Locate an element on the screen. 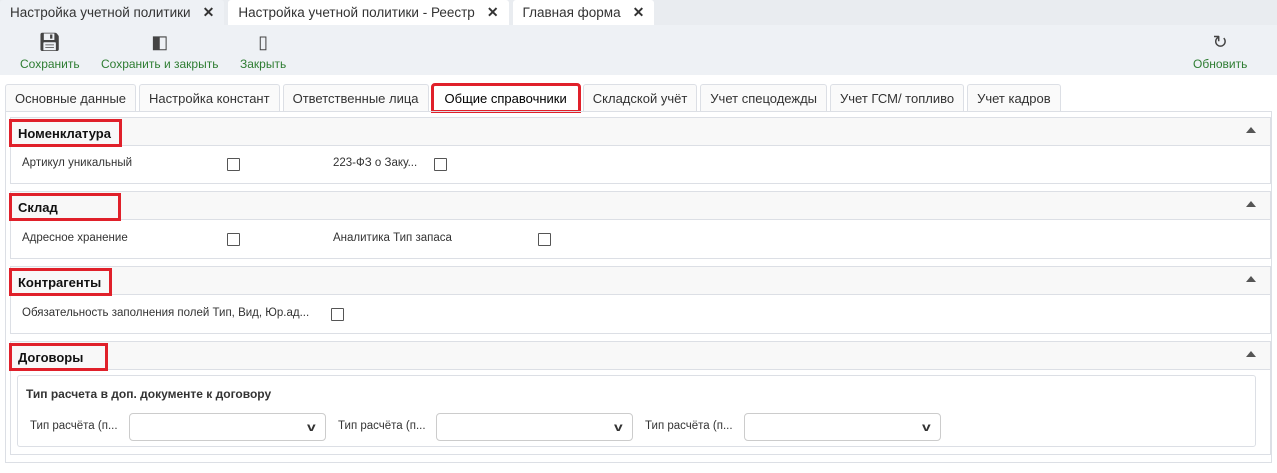 Image resolution: width=1277 pixels, height=473 pixels. doc-tab-registry: Настройка учетной политики - Реестр ✕ is located at coordinates (368, 12).